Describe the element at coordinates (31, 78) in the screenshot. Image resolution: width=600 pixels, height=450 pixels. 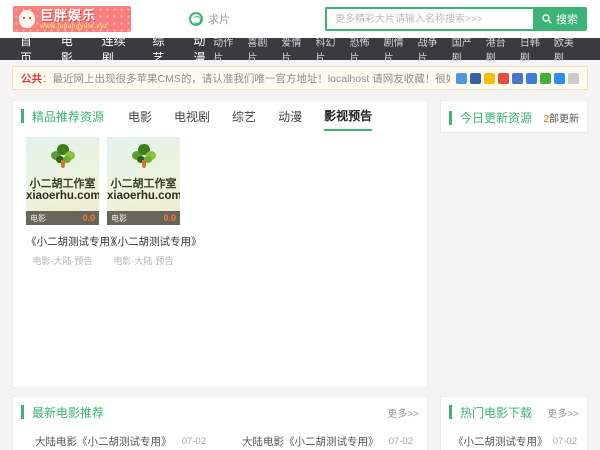
I see `announcement-label: 公共` at that location.